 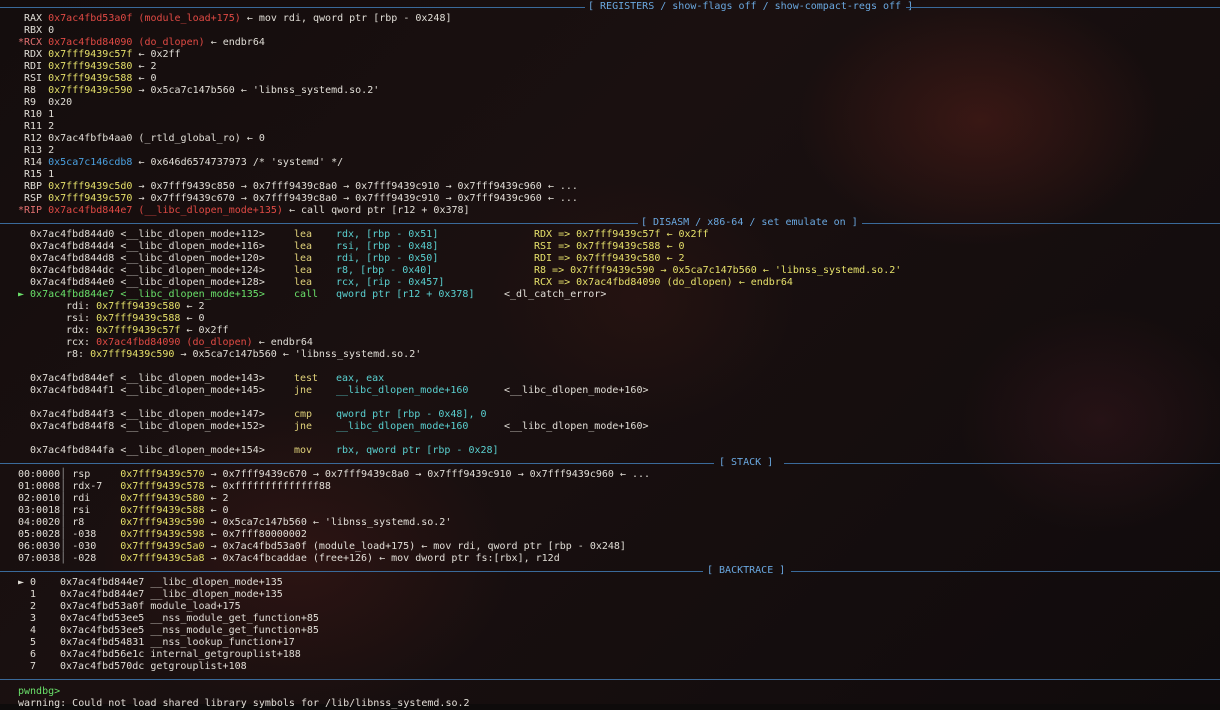 I want to click on backtrace-frame: ► 0 0x7ac4fbd844e7 __libc_dlopen_mode+135, so click(x=150, y=583).